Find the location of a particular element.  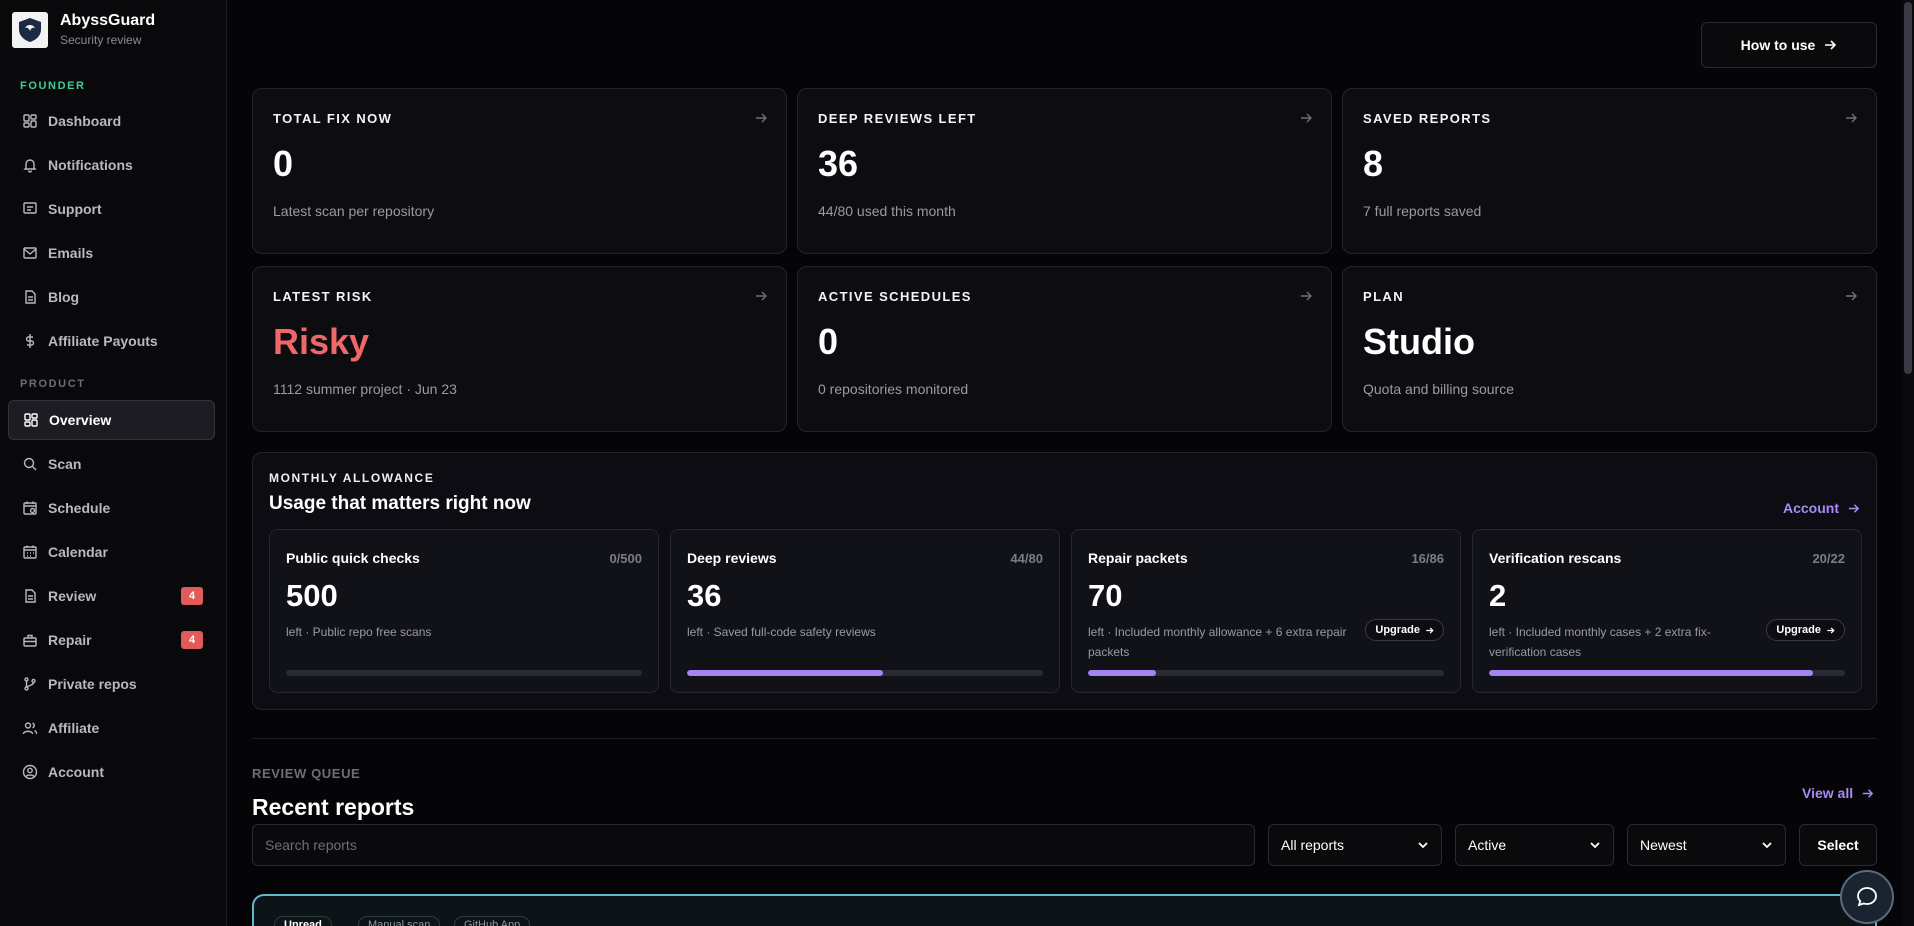

quota-subtitle: left · Saved full-code safety reviews is located at coordinates (781, 632).